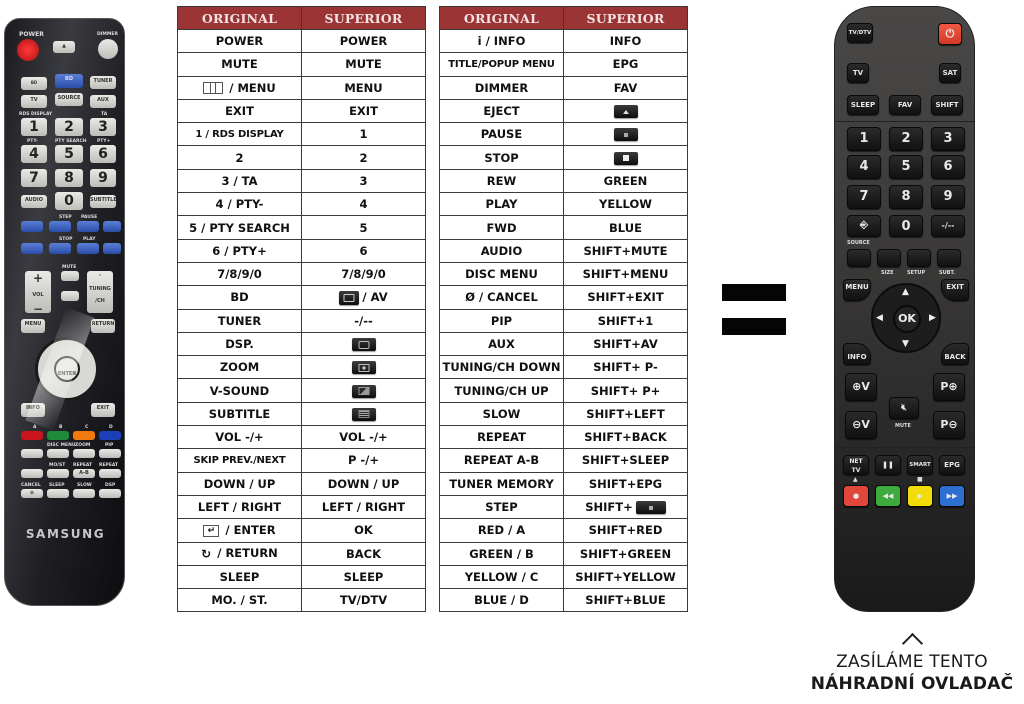 The image size is (1024, 704). What do you see at coordinates (887, 273) in the screenshot?
I see `rr-size-label: SIZE` at bounding box center [887, 273].